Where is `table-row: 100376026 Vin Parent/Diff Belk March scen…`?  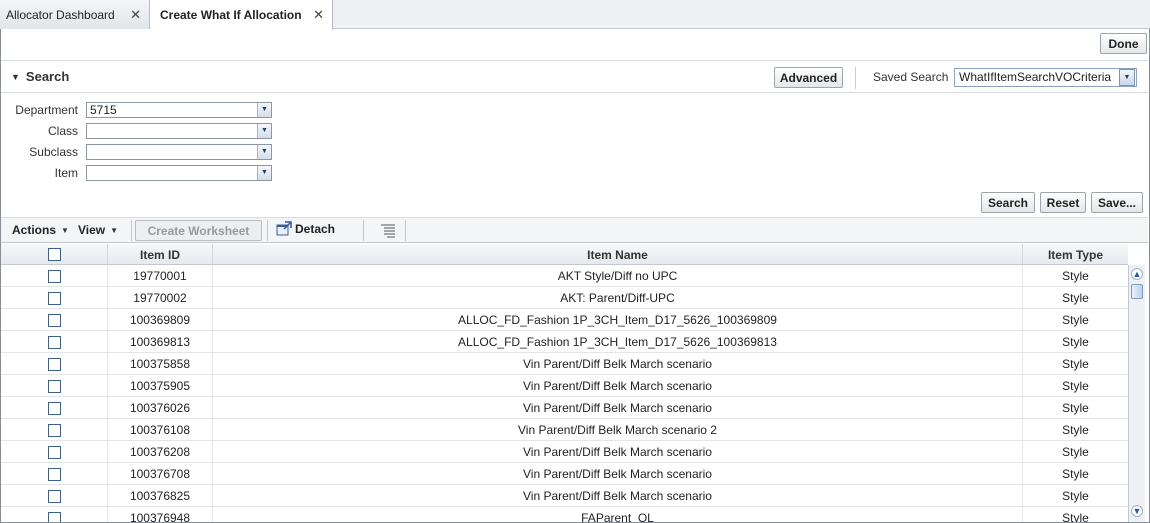 table-row: 100376026 Vin Parent/Diff Belk March scen… is located at coordinates (564, 408).